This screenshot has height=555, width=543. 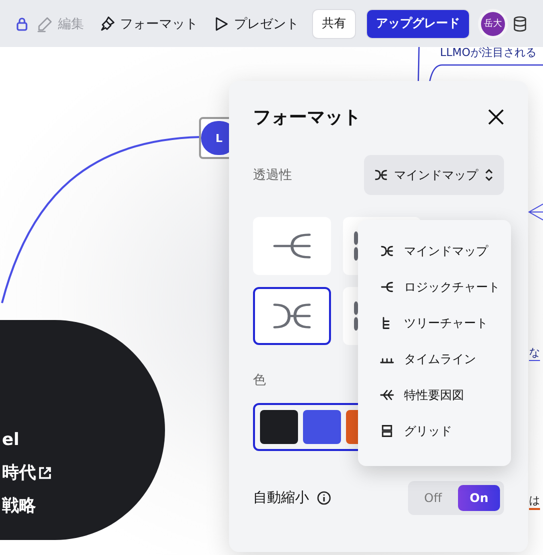 What do you see at coordinates (19, 473) in the screenshot?
I see `root-node-text: 時代` at bounding box center [19, 473].